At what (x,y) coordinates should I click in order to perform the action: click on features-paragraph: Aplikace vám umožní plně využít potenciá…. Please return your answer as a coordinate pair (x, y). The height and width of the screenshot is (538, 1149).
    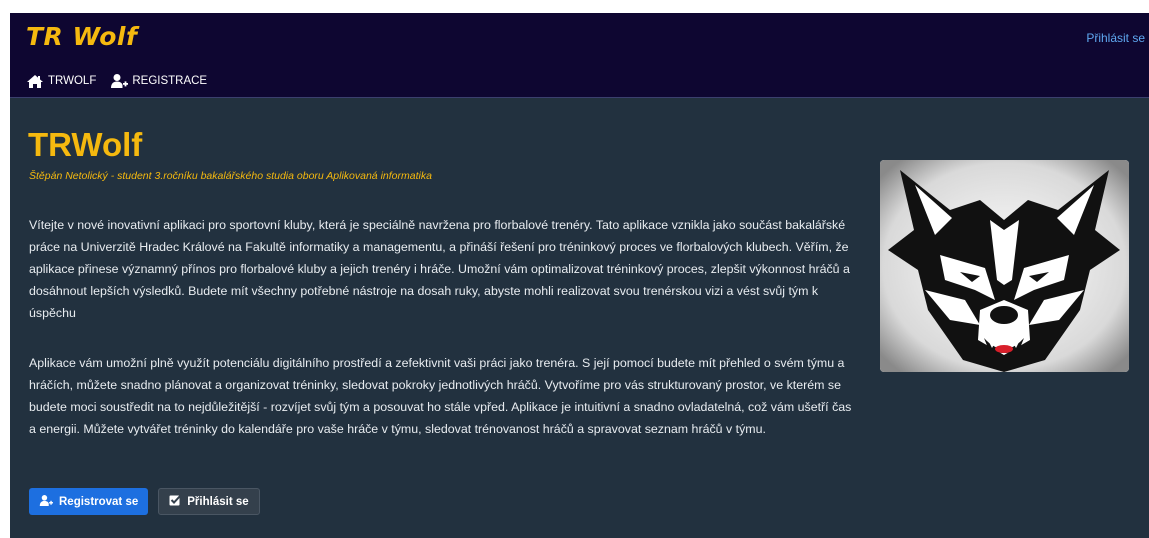
    Looking at the image, I should click on (440, 396).